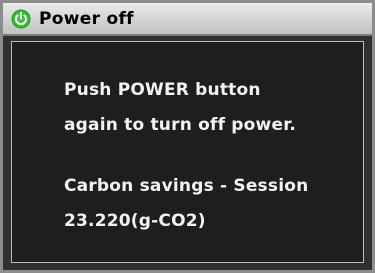  I want to click on power-icon, so click(21, 19).